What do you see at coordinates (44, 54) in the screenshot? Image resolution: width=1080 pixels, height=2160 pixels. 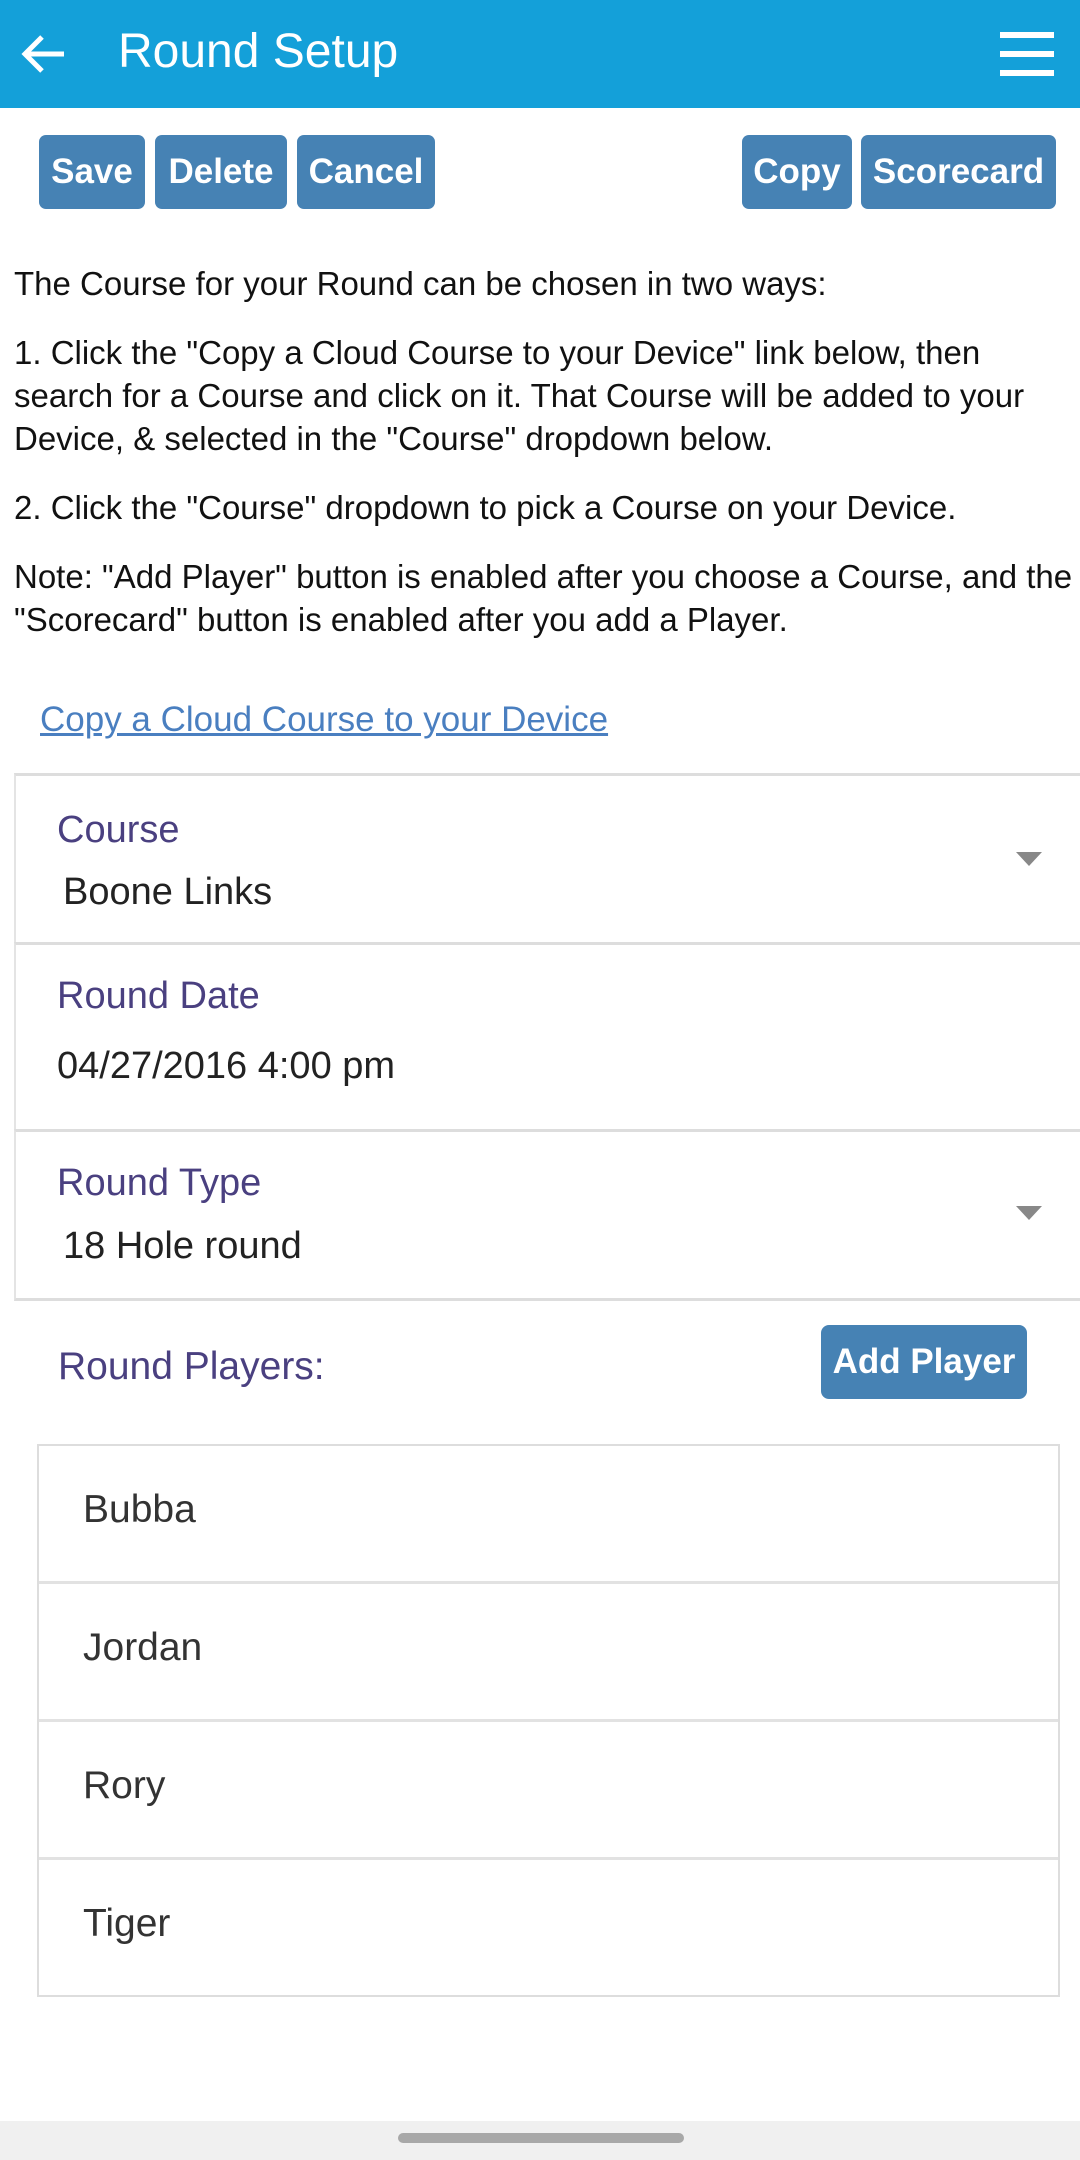 I see `arrow-left-icon` at bounding box center [44, 54].